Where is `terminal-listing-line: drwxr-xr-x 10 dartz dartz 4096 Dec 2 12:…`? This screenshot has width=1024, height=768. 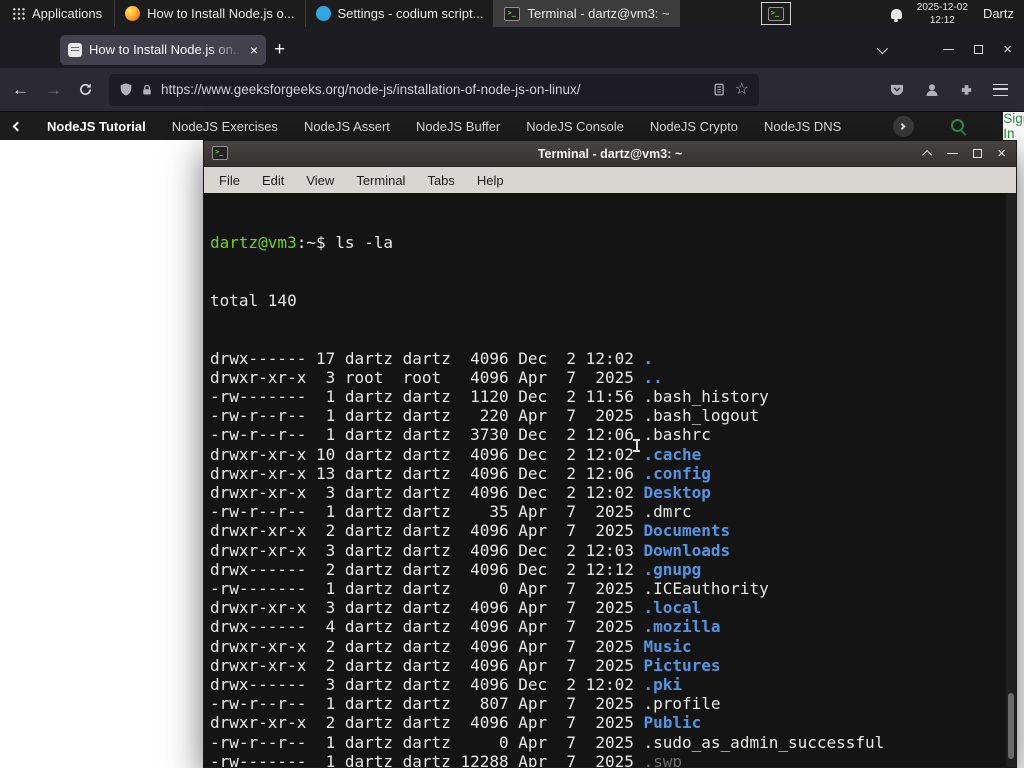
terminal-listing-line: drwxr-xr-x 10 dartz dartz 4096 Dec 2 12:… is located at coordinates (456, 454).